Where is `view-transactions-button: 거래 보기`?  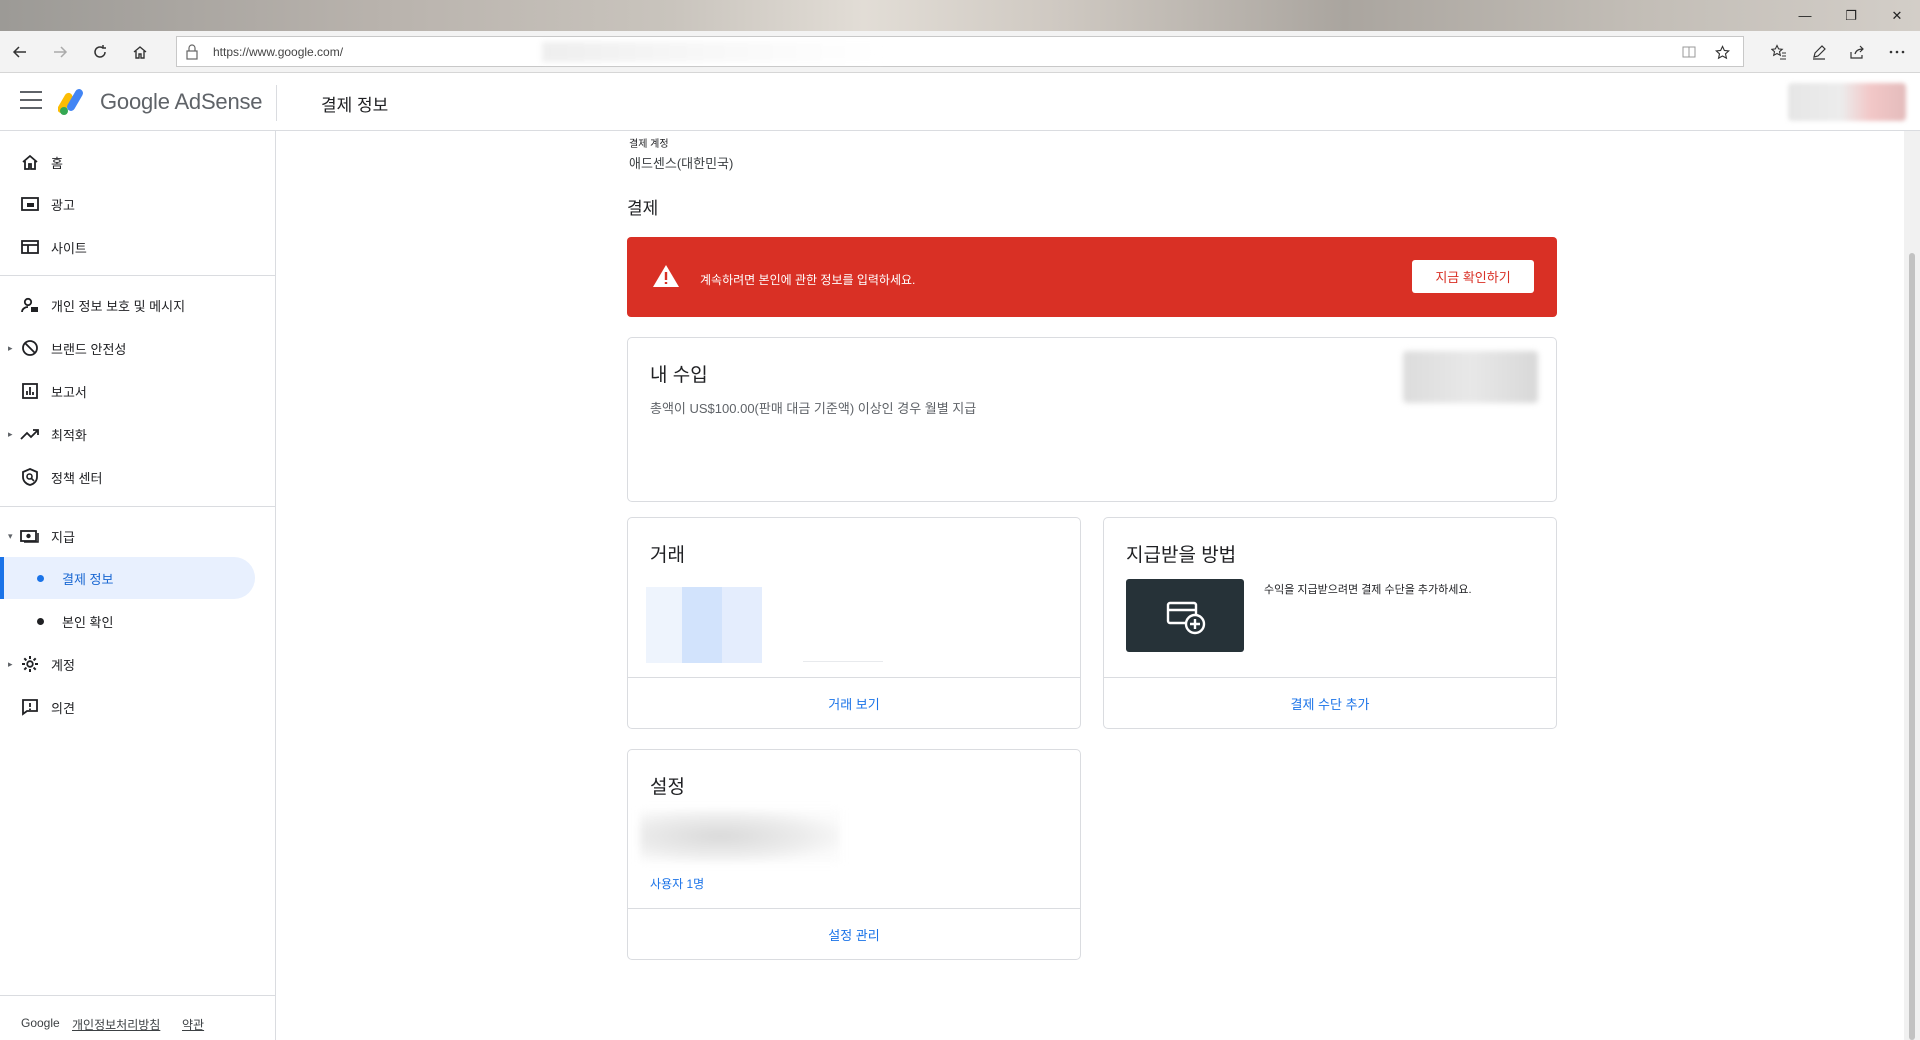
view-transactions-button: 거래 보기 is located at coordinates (854, 702).